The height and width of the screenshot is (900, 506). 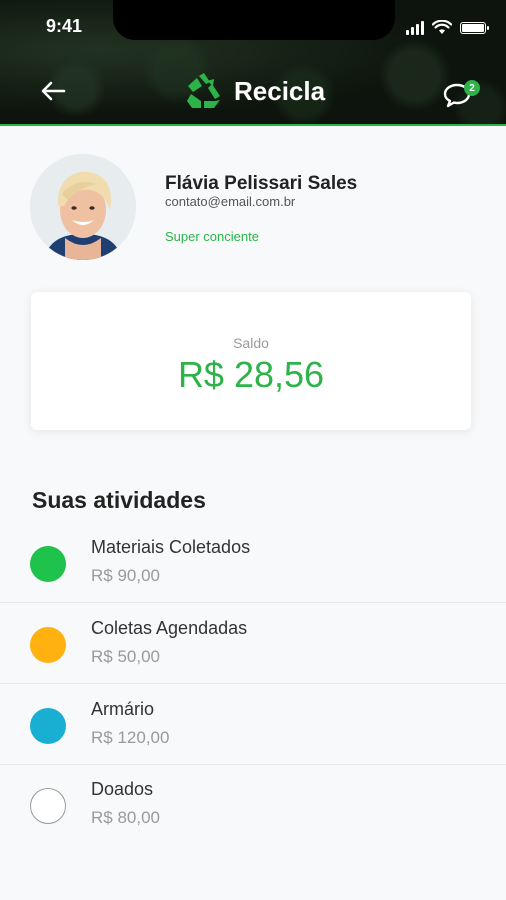 What do you see at coordinates (169, 628) in the screenshot?
I see `activity-label: Coletas Agendadas` at bounding box center [169, 628].